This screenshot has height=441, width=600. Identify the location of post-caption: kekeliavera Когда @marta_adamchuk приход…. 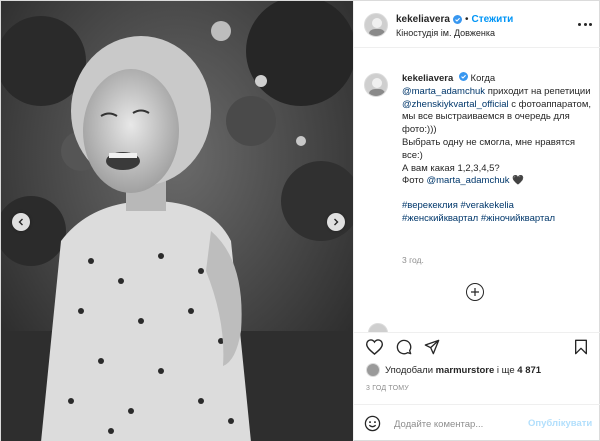
(497, 149).